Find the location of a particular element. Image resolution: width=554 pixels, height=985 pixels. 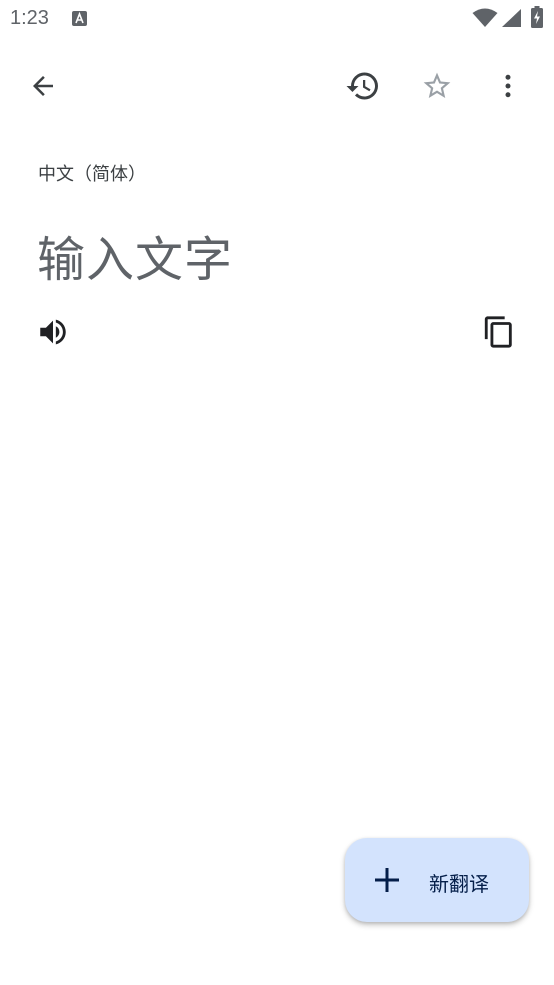

history-icon is located at coordinates (362, 86).